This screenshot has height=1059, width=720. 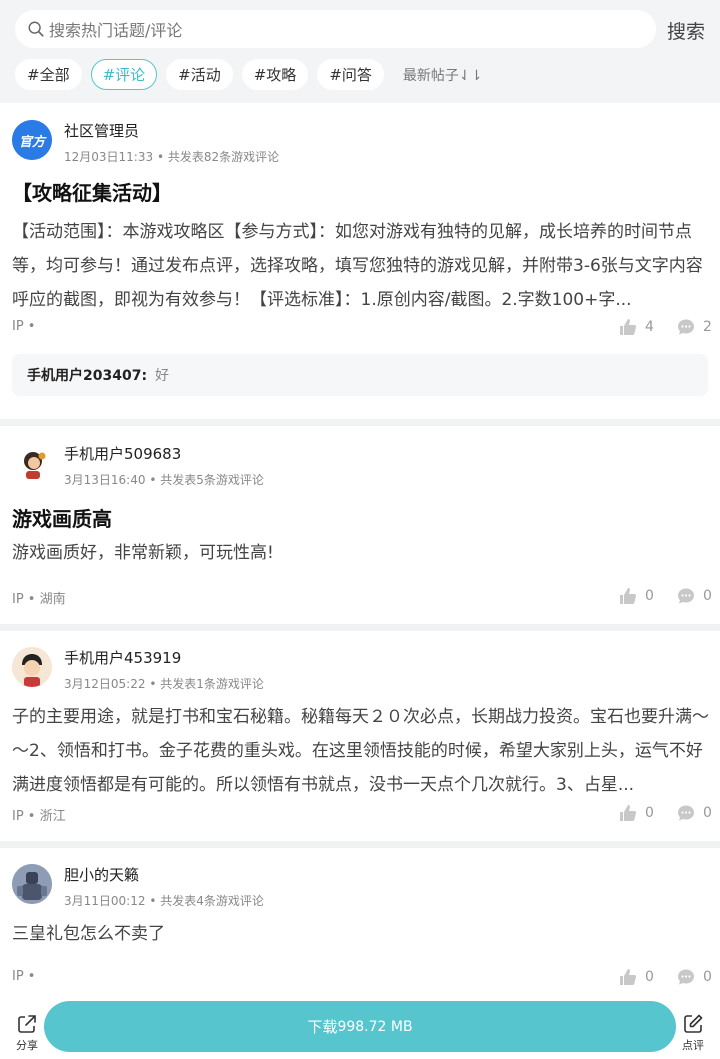 What do you see at coordinates (693, 1045) in the screenshot?
I see `review-label: 点评` at bounding box center [693, 1045].